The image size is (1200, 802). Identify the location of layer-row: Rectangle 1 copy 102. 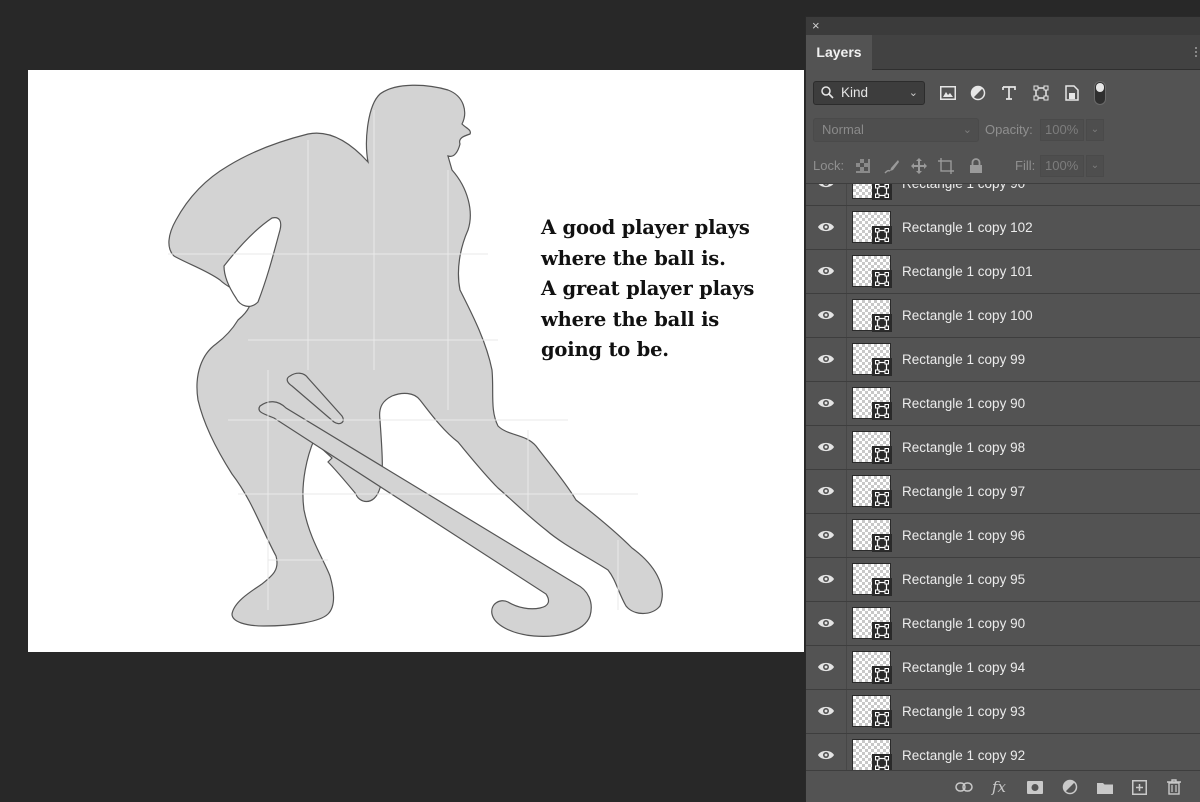
(1003, 228).